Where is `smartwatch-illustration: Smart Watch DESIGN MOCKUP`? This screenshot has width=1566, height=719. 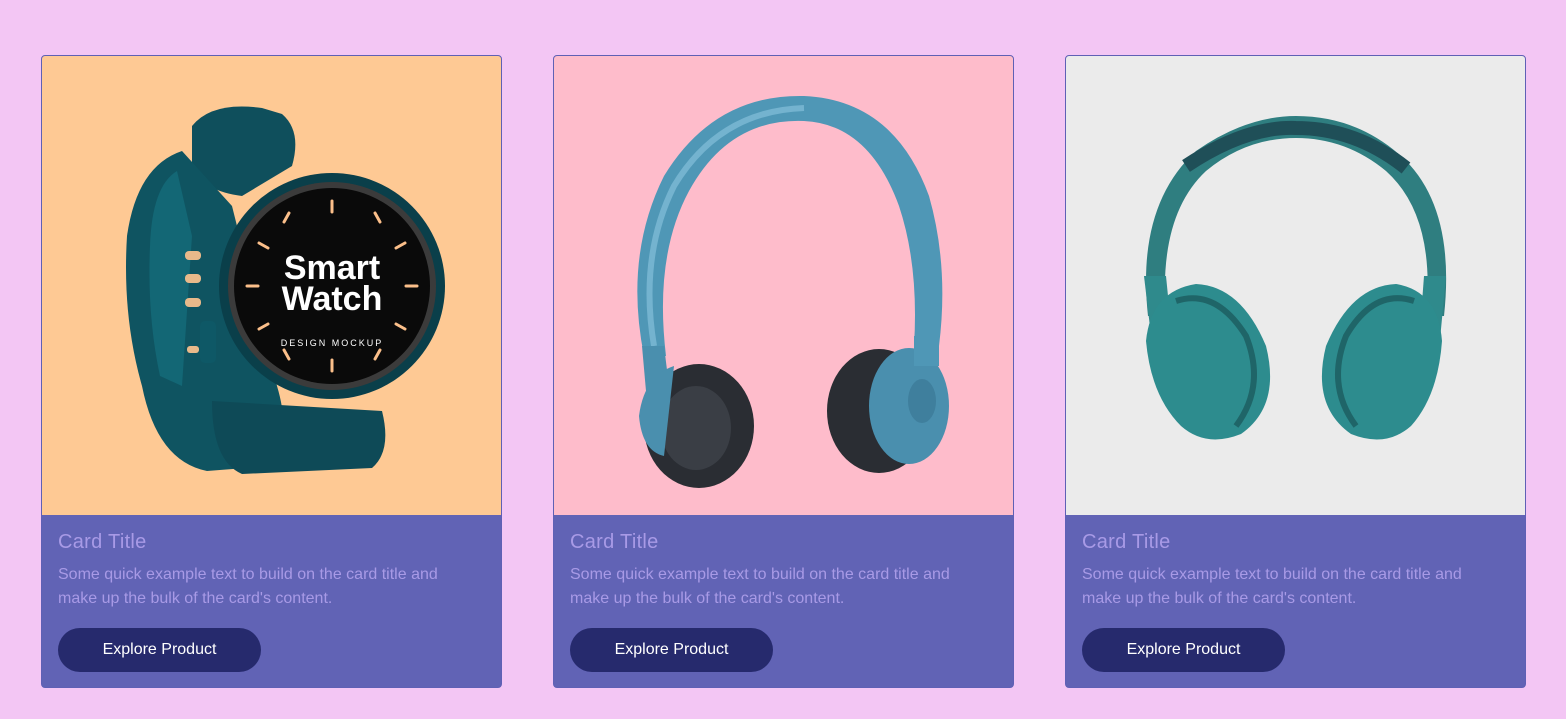 smartwatch-illustration: Smart Watch DESIGN MOCKUP is located at coordinates (285, 290).